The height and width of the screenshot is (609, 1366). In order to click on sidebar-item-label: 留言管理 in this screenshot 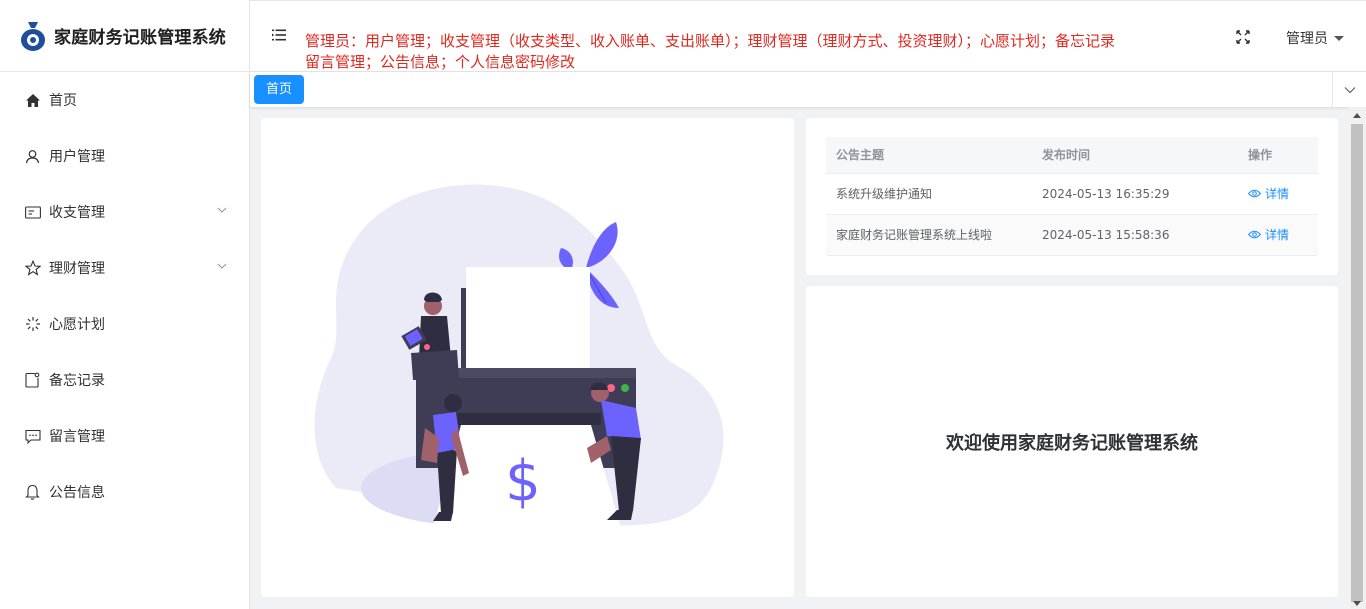, I will do `click(77, 437)`.